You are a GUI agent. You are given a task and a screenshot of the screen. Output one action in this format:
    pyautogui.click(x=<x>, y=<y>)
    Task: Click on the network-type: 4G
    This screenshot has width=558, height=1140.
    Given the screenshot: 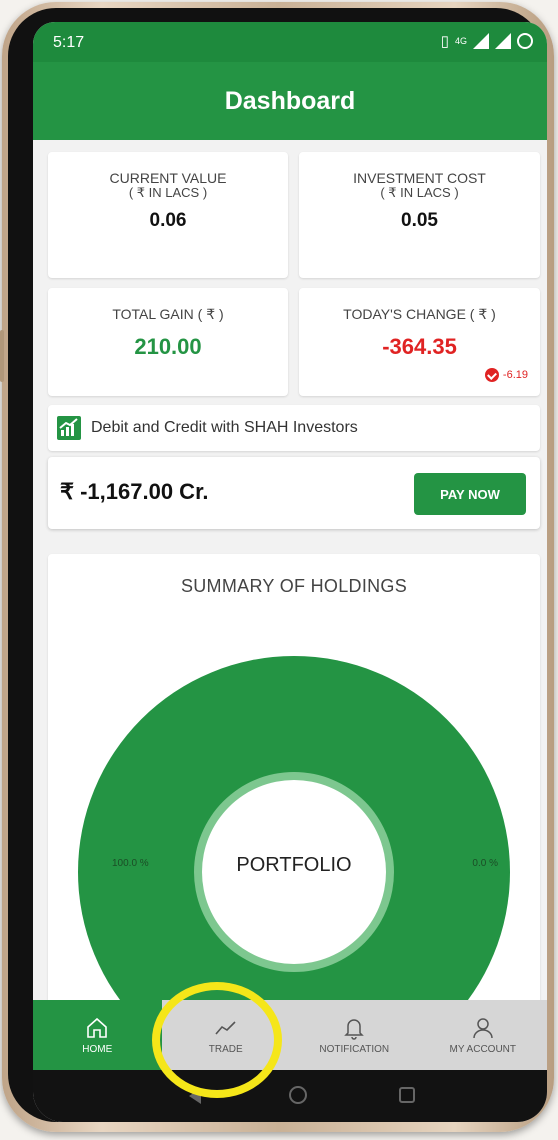 What is the action you would take?
    pyautogui.click(x=460, y=41)
    